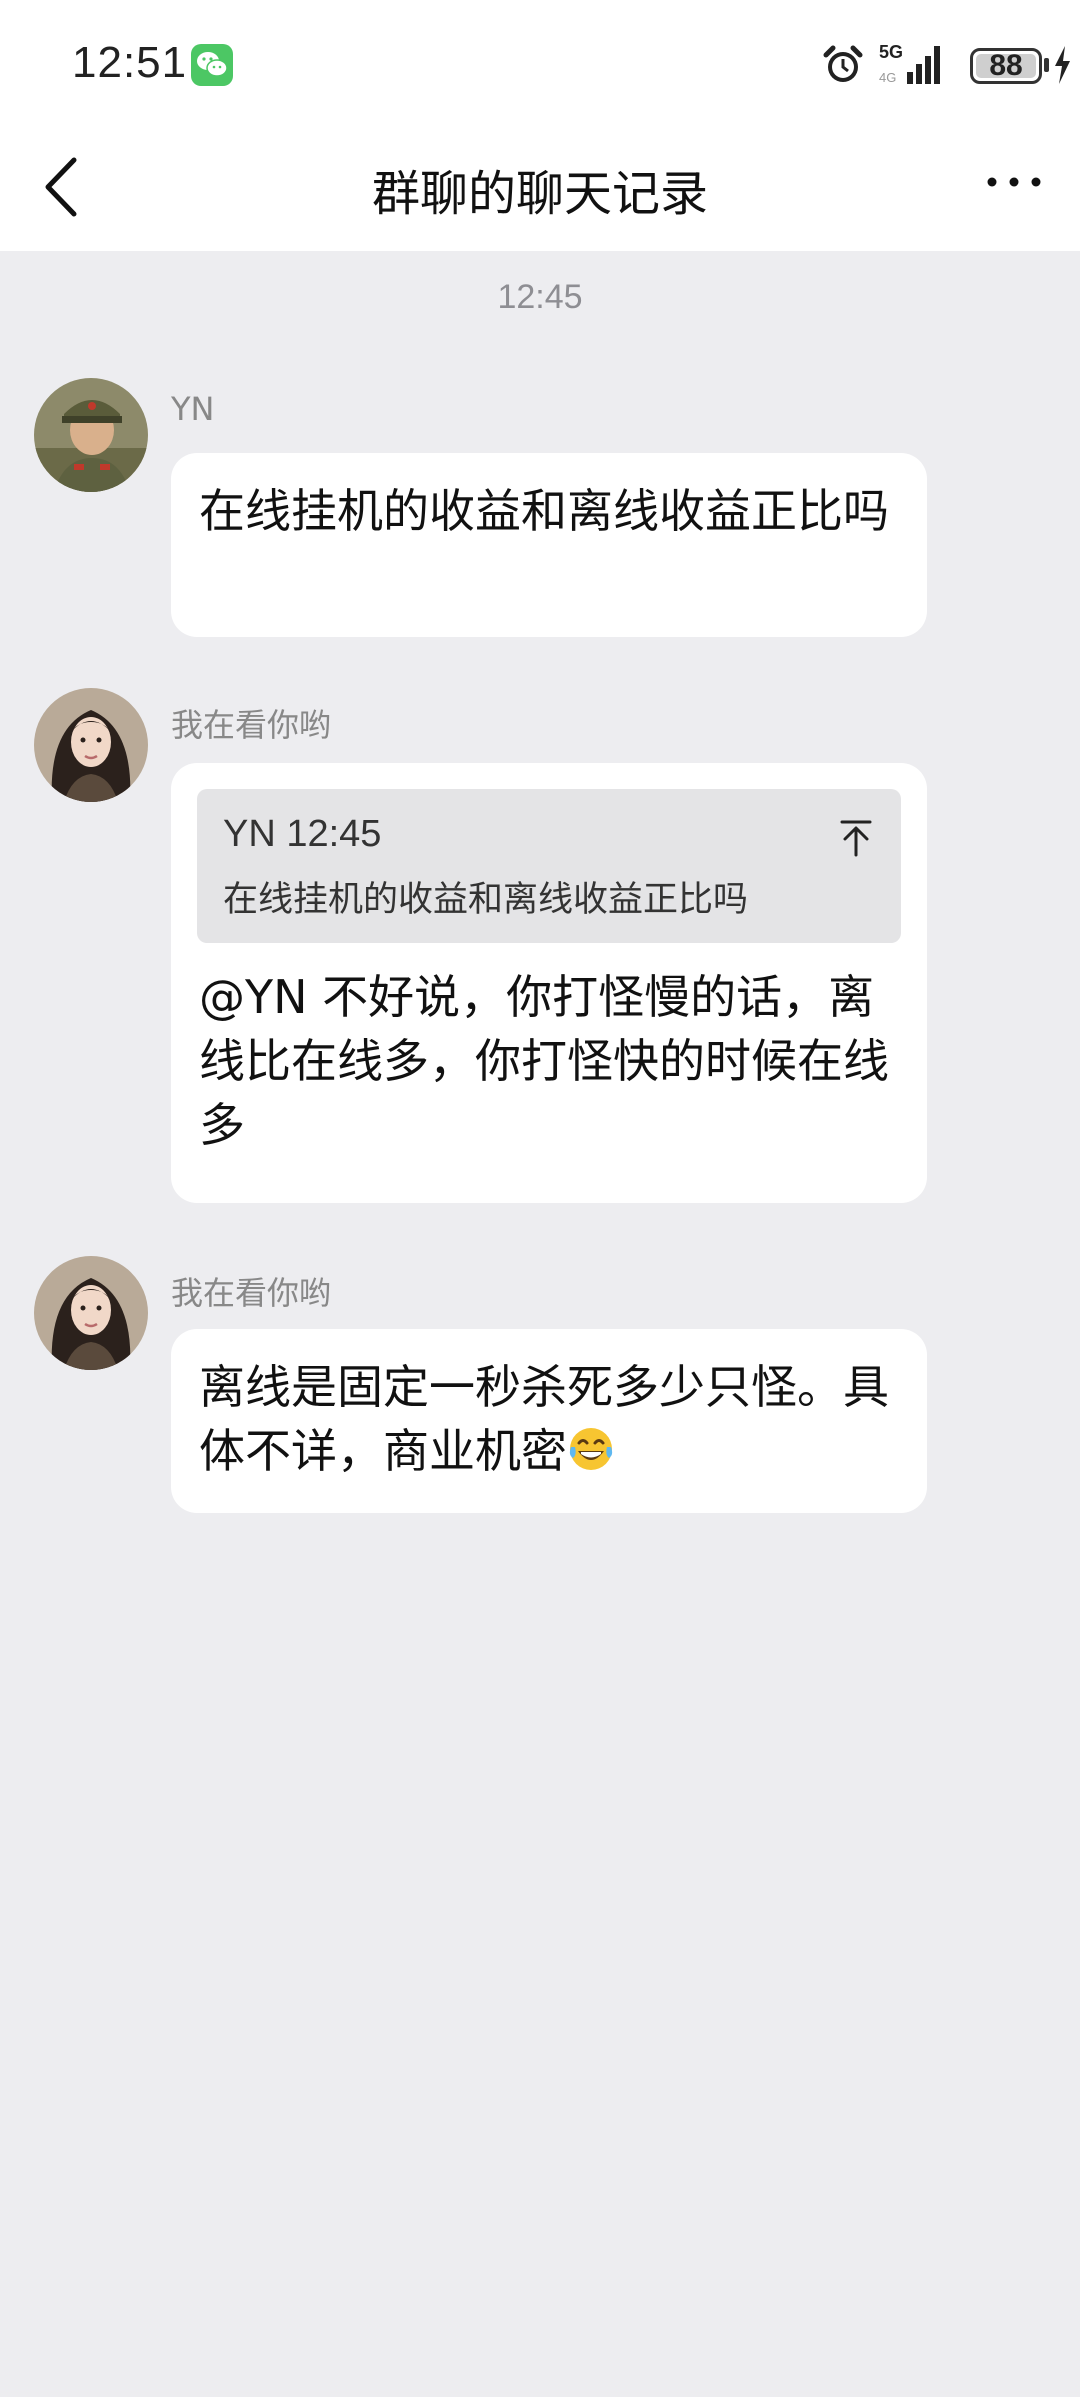 The width and height of the screenshot is (1080, 2397). What do you see at coordinates (591, 1449) in the screenshot?
I see `tears-of-joy-emoji` at bounding box center [591, 1449].